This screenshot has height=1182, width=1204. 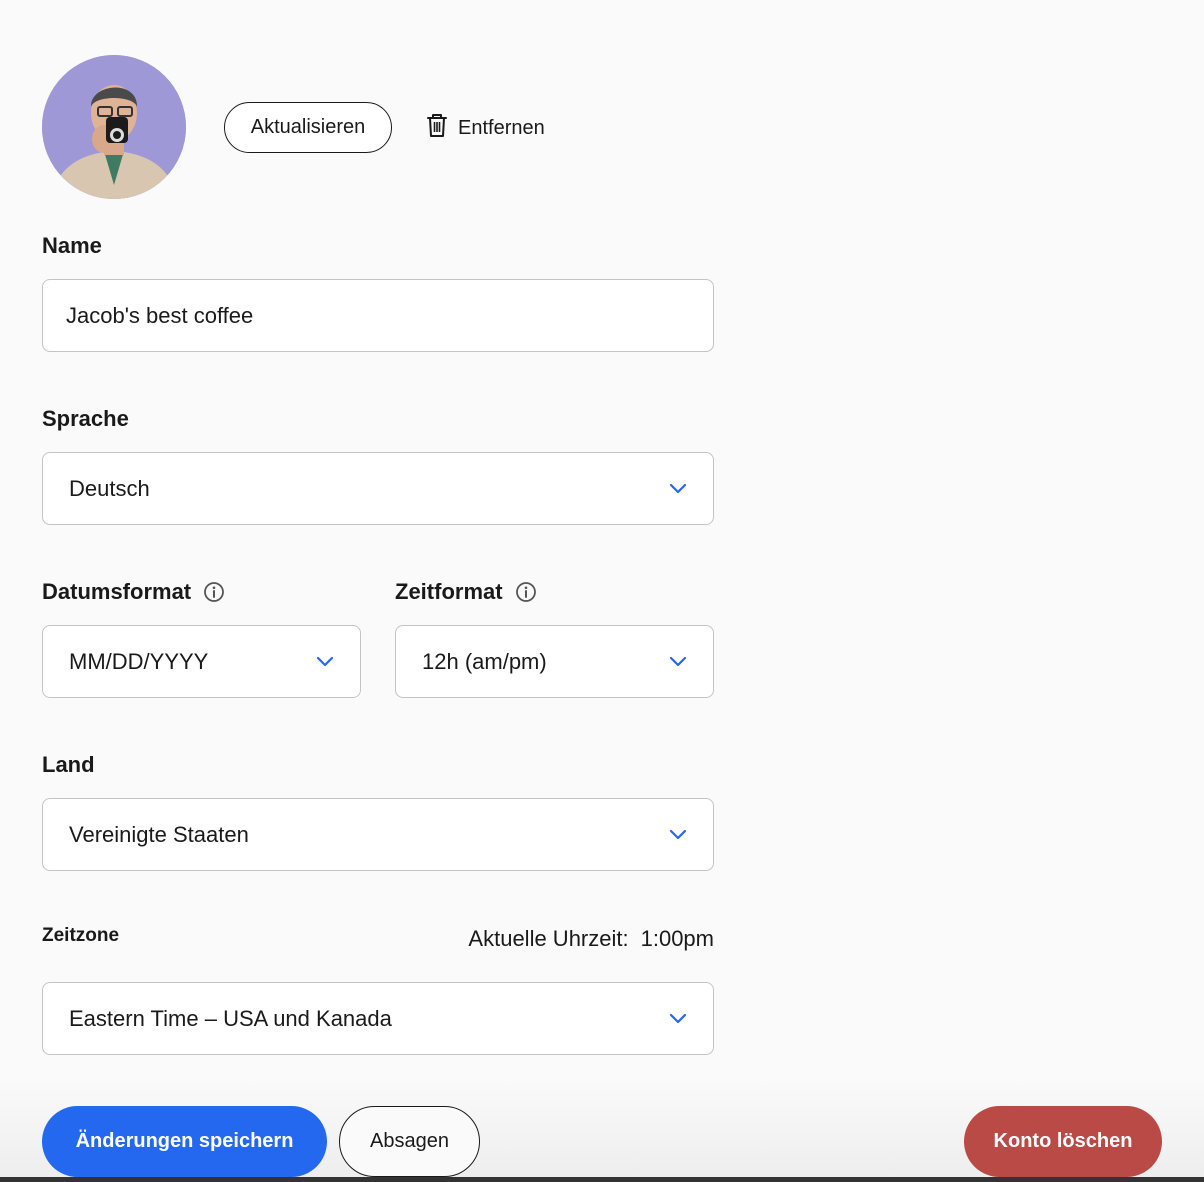 What do you see at coordinates (308, 127) in the screenshot?
I see `update-photo-button: Aktualisieren` at bounding box center [308, 127].